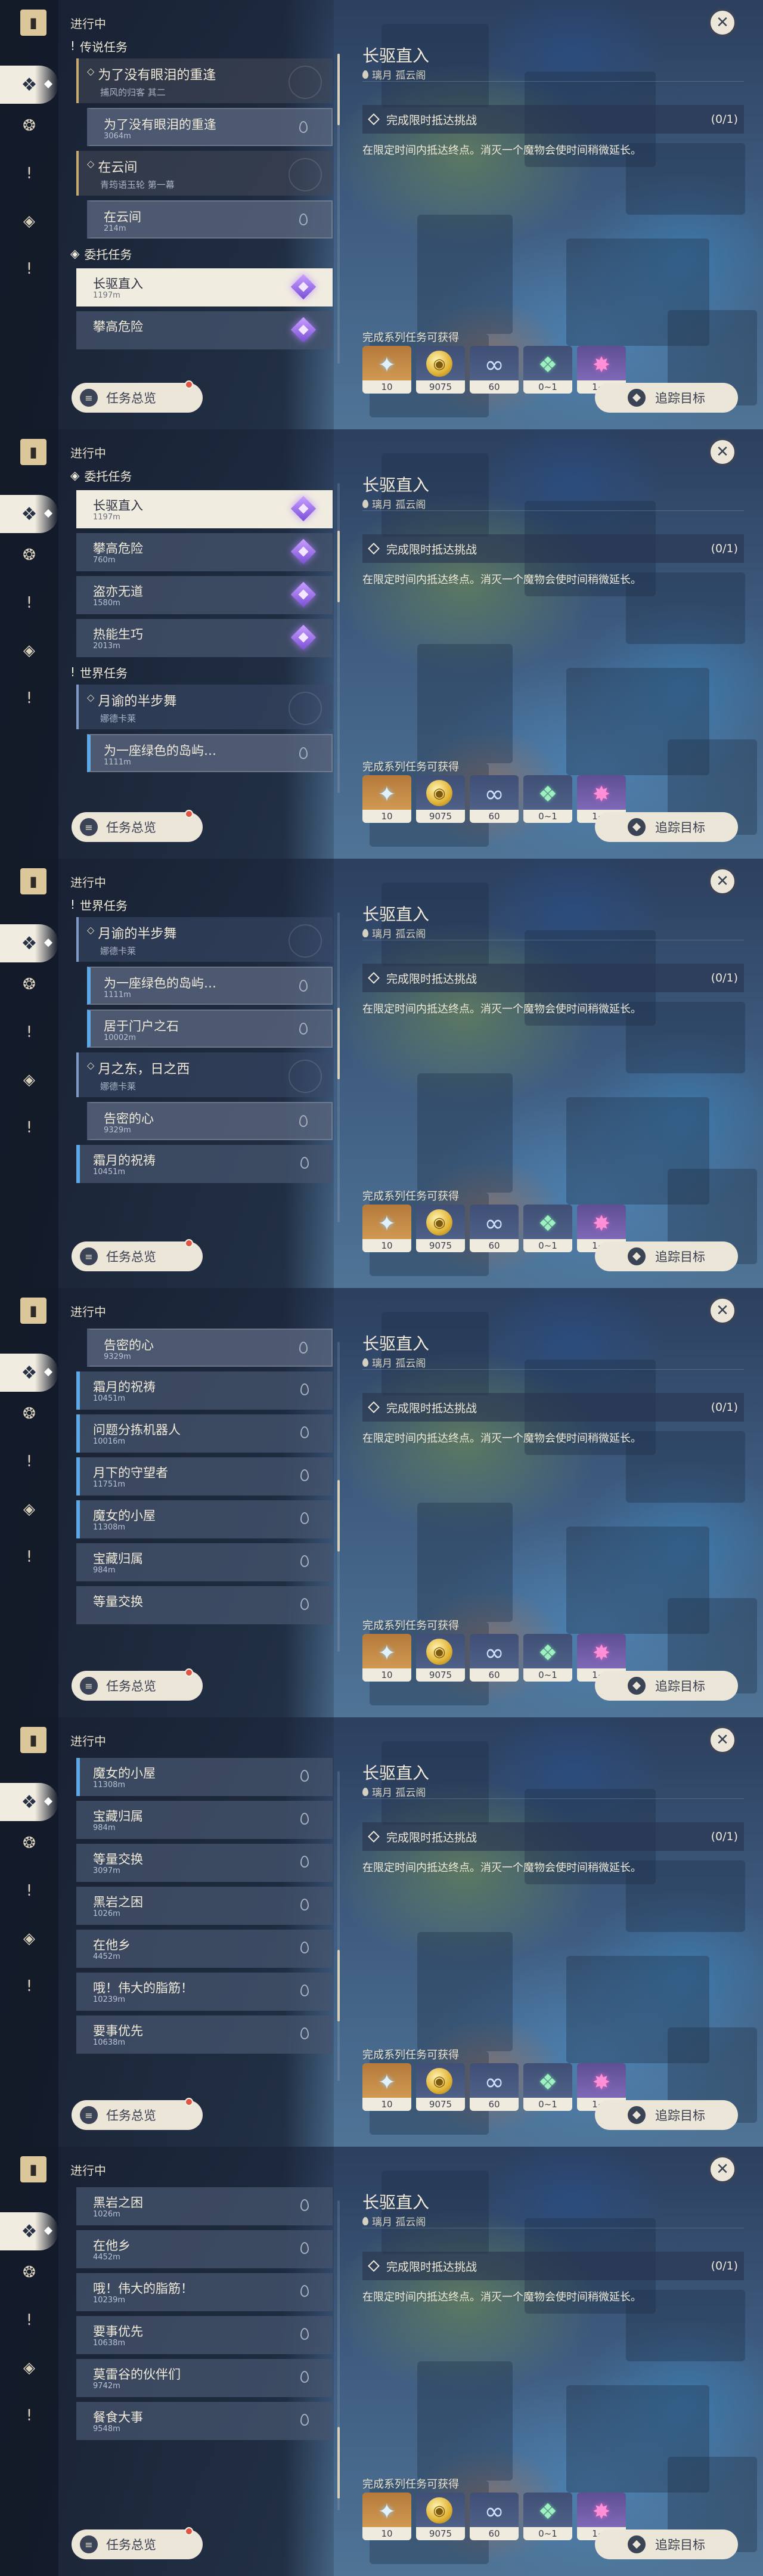 Image resolution: width=763 pixels, height=2576 pixels. What do you see at coordinates (204, 1562) in the screenshot?
I see `quest-list-item: 宝藏归属 984m` at bounding box center [204, 1562].